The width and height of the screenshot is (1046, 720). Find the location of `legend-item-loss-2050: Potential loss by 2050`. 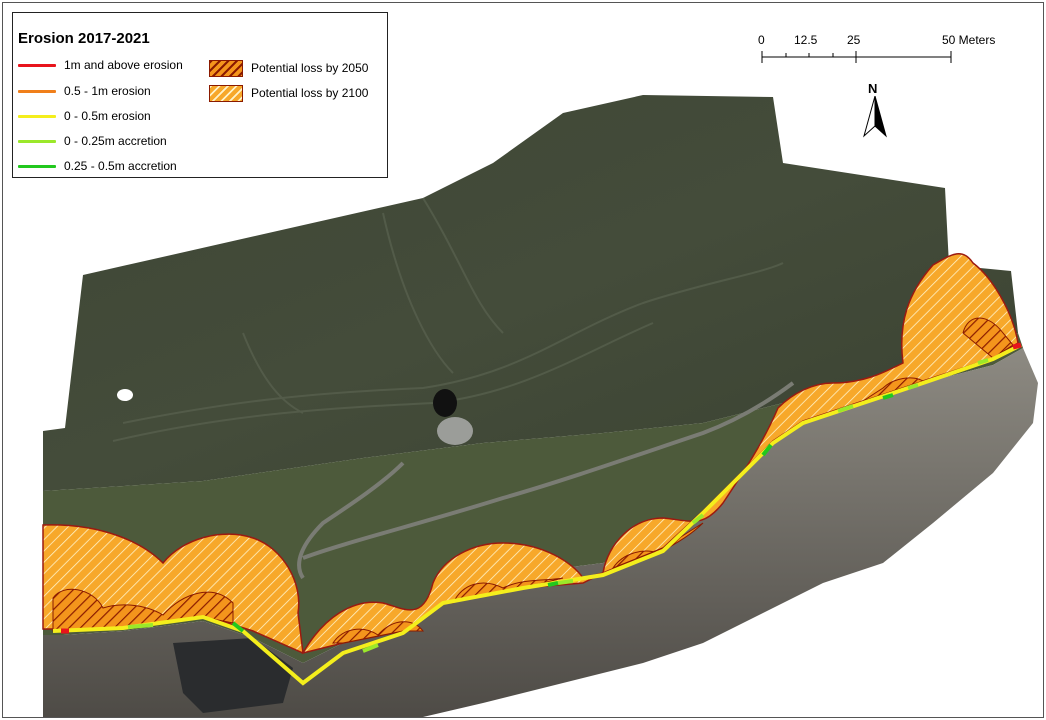

legend-item-loss-2050: Potential loss by 2050 is located at coordinates (289, 68).